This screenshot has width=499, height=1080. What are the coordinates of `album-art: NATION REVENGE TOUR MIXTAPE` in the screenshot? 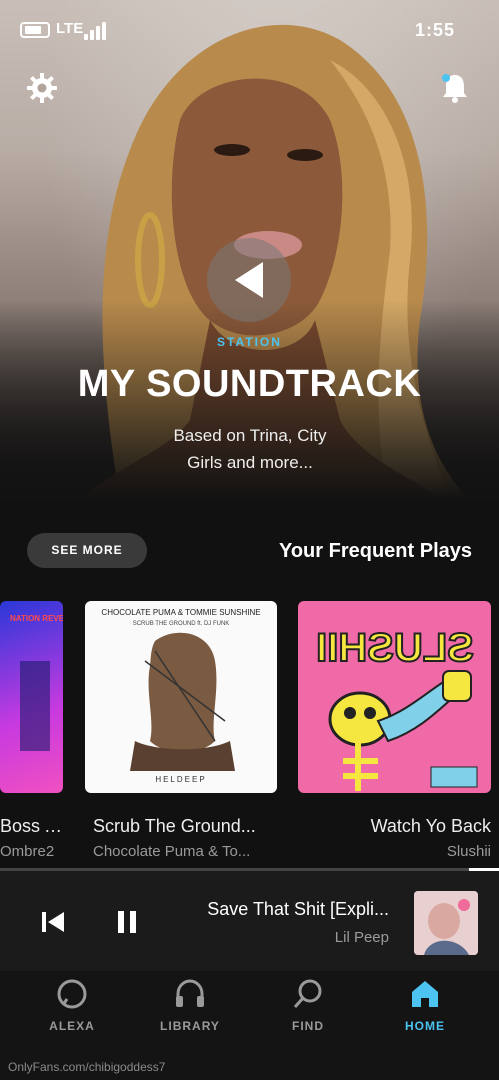 It's located at (31, 697).